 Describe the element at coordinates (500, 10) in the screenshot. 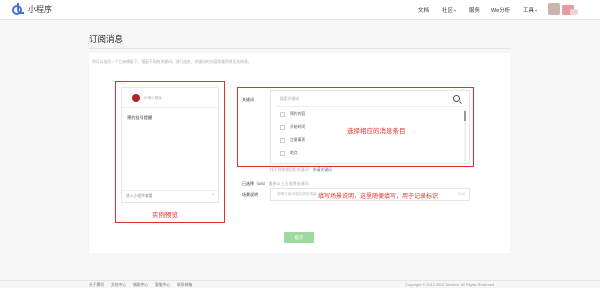

I see `nav-we-analytics: We分析` at that location.